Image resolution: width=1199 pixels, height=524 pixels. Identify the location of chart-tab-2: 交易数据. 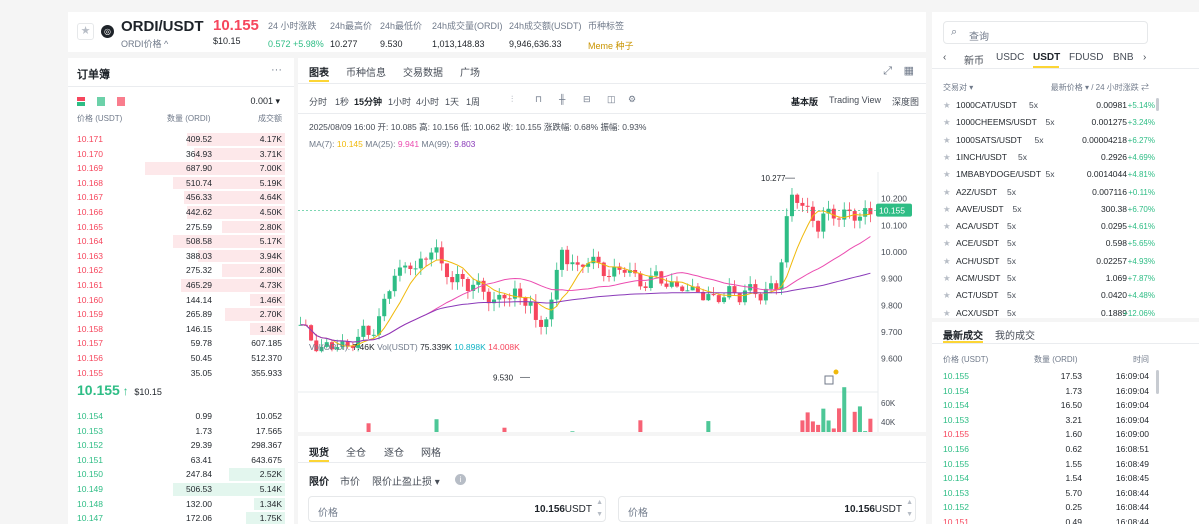
(423, 71).